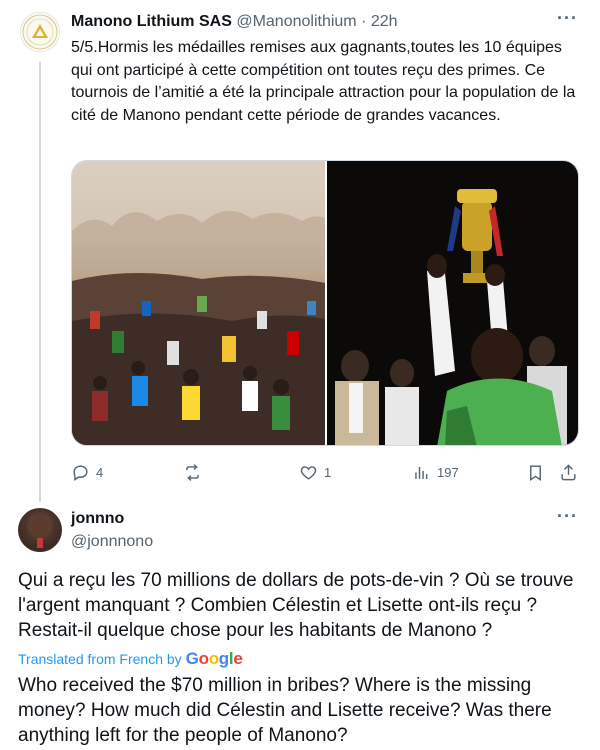 The height and width of the screenshot is (750, 600). I want to click on views-button: 197, so click(435, 472).